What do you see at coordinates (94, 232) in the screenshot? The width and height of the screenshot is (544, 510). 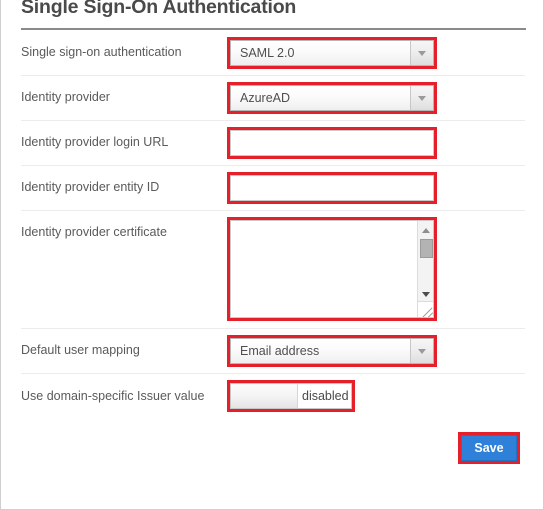 I see `label-certificate: Identity provider certificate` at bounding box center [94, 232].